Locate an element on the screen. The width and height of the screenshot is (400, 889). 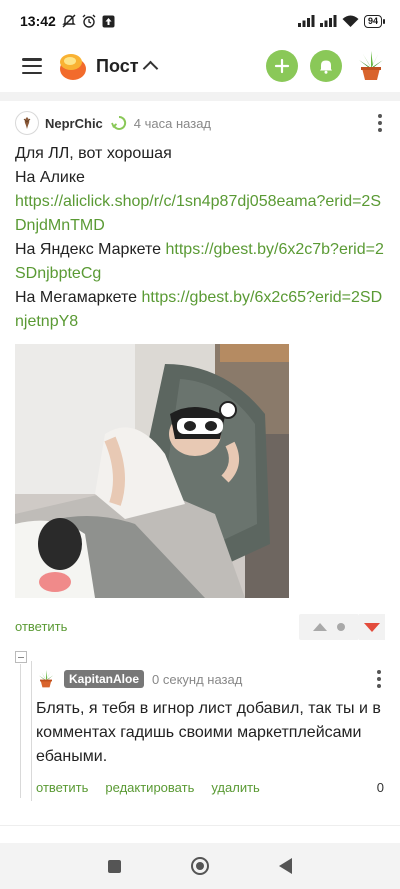
post-time: 4 часа назад is located at coordinates (172, 123).